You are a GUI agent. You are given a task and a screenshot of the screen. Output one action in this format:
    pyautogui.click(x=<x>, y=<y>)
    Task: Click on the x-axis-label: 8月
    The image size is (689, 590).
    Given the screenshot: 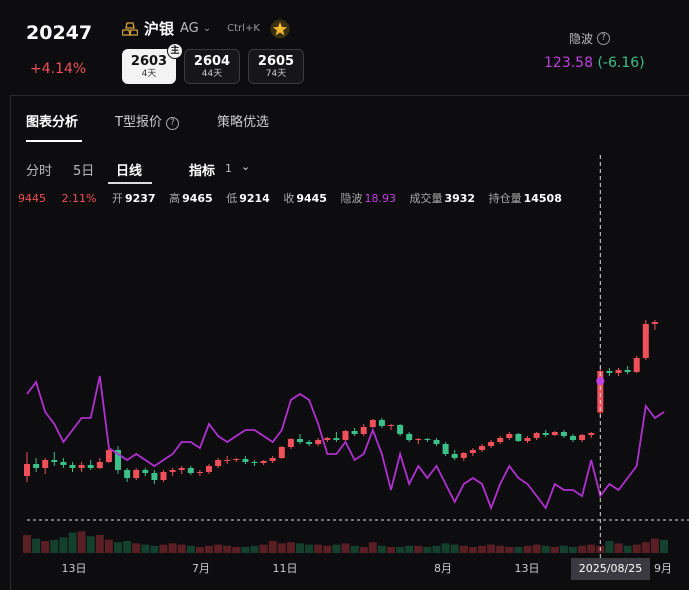 What is the action you would take?
    pyautogui.click(x=443, y=568)
    